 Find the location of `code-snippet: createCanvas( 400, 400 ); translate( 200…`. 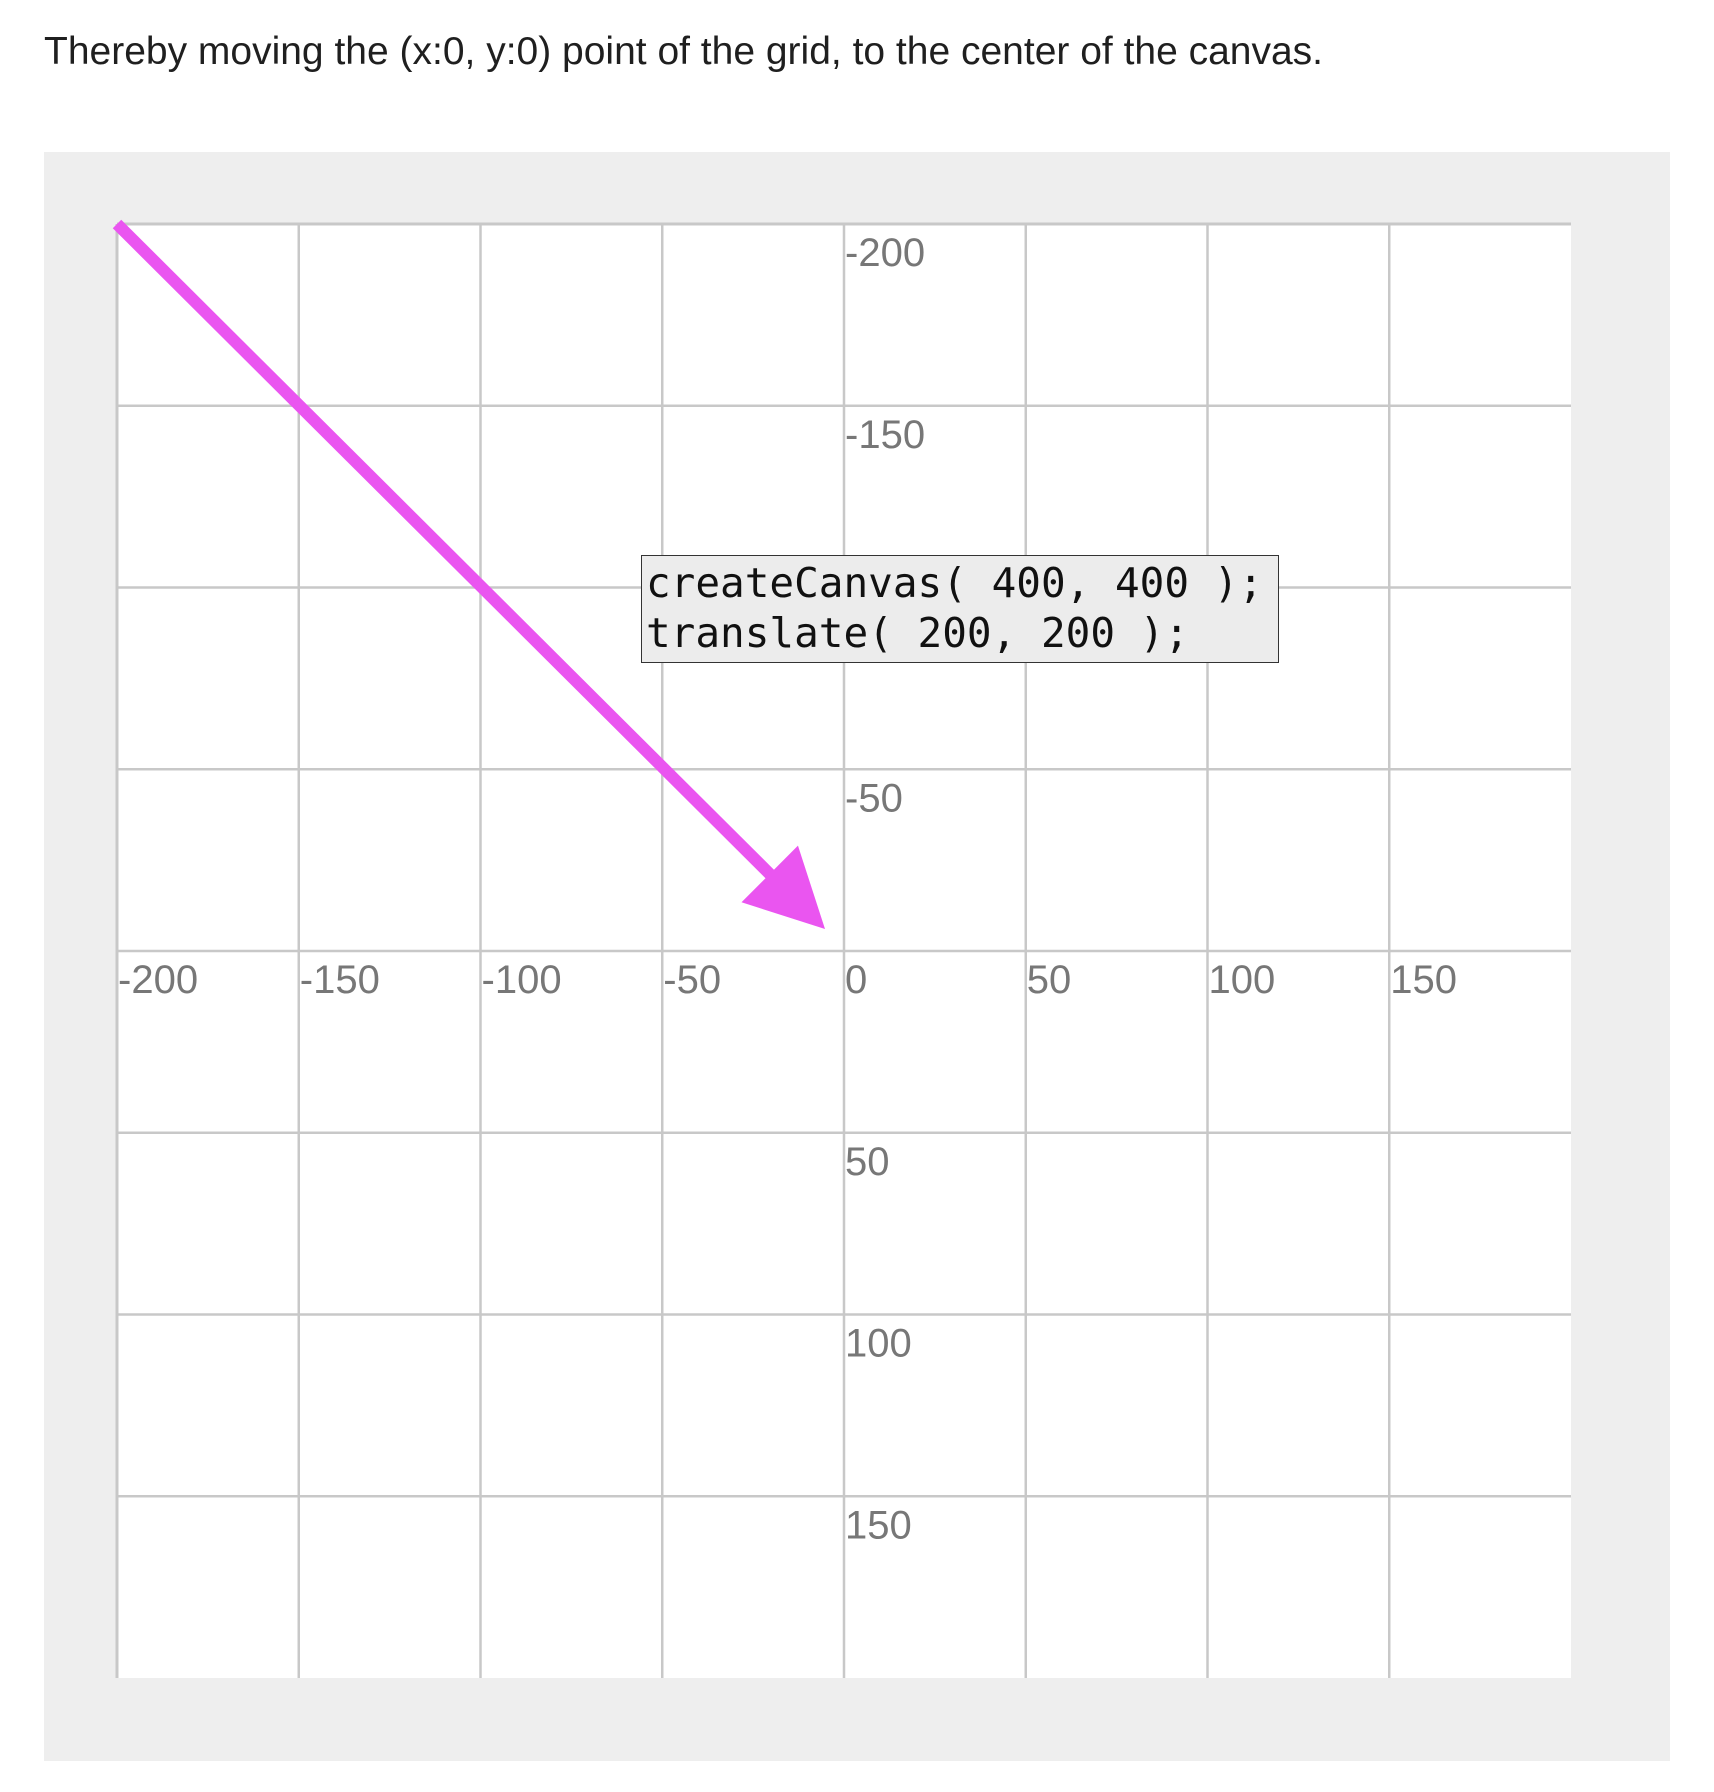

code-snippet: createCanvas( 400, 400 ); translate( 200… is located at coordinates (960, 609).